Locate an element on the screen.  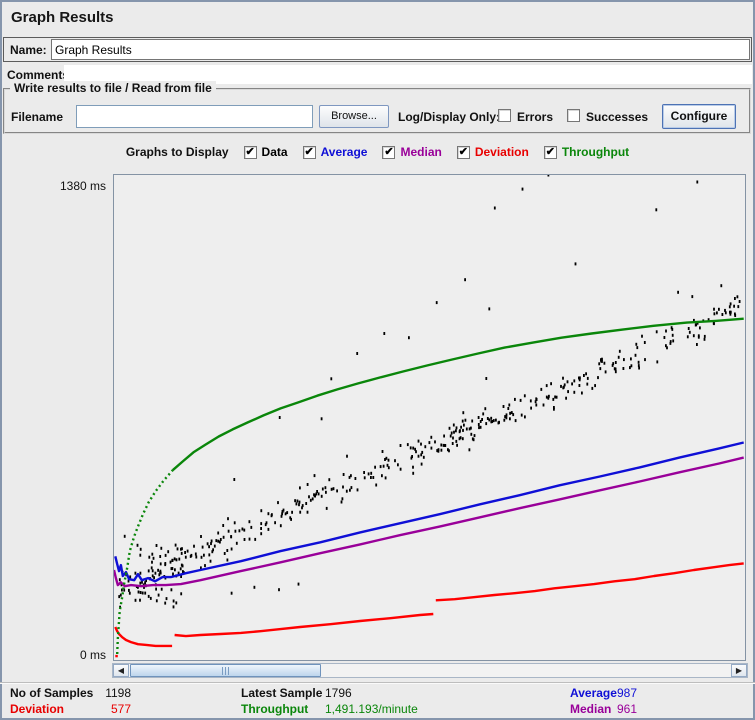
deviation-stat-label: Deviation is located at coordinates (37, 709).